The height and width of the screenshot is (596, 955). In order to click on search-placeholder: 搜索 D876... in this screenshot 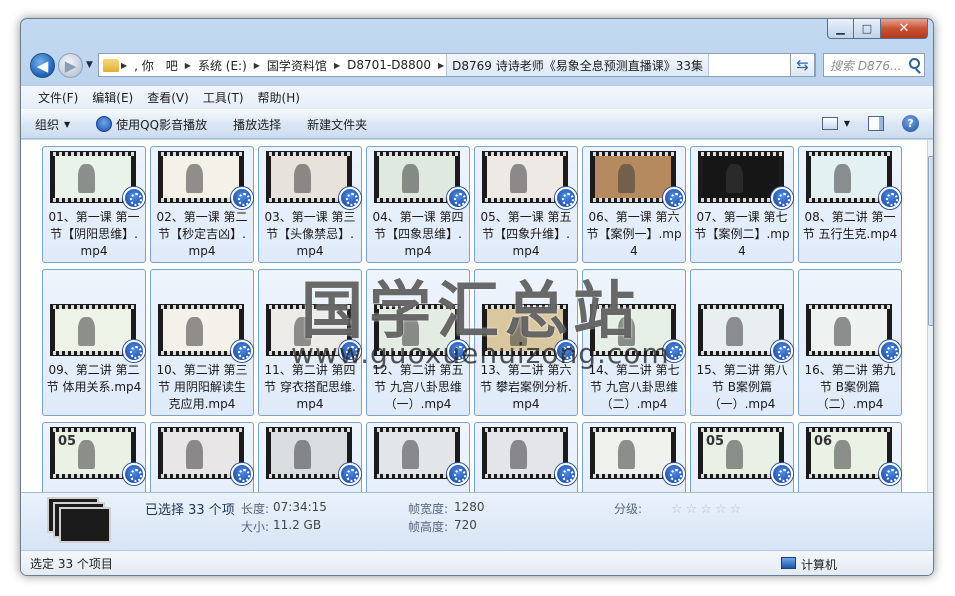, I will do `click(866, 65)`.